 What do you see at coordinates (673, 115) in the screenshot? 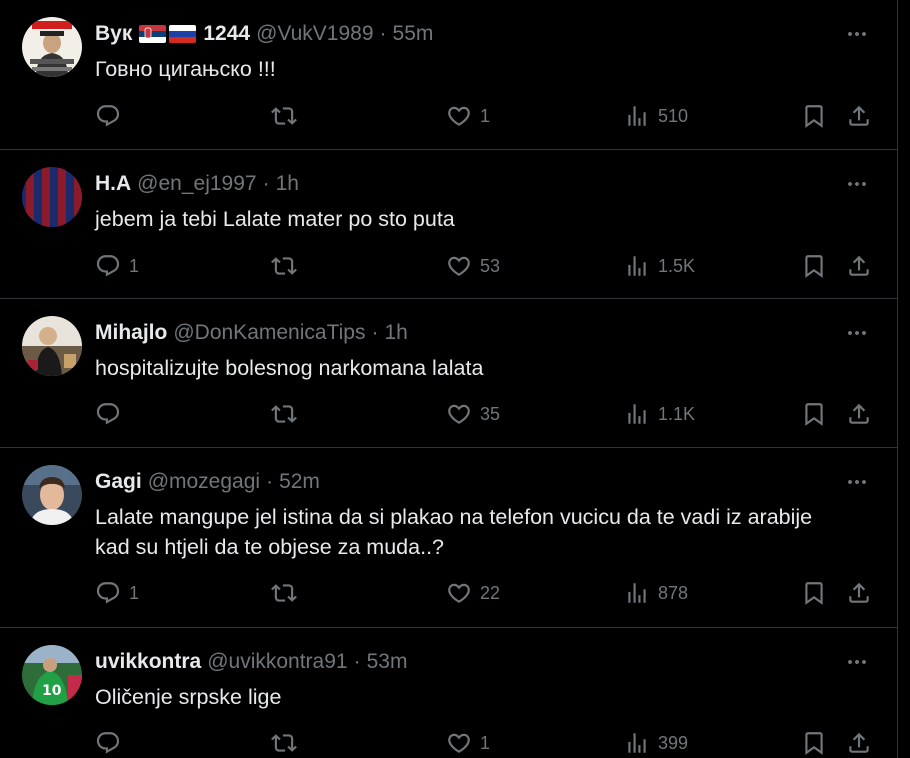
I see `view-count: 510` at bounding box center [673, 115].